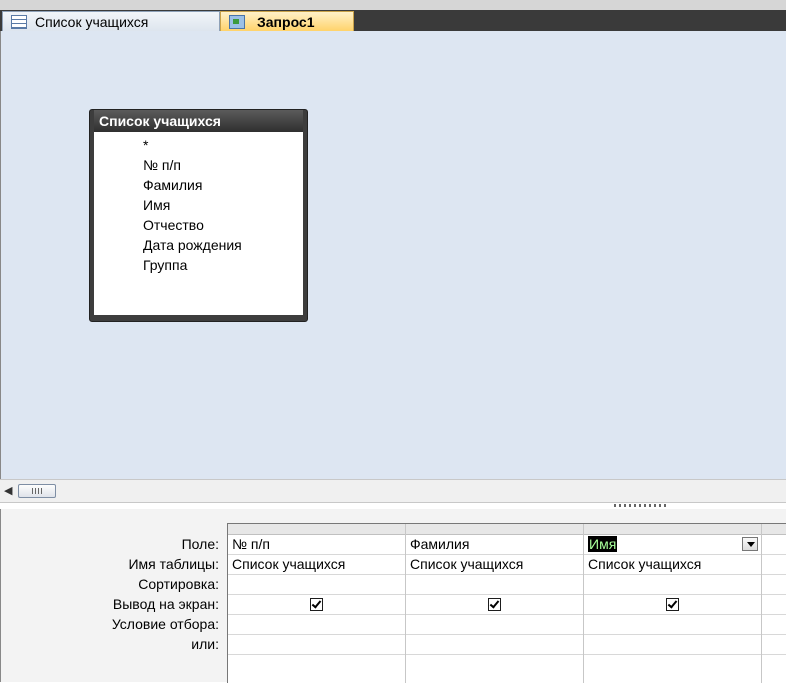 The height and width of the screenshot is (683, 786). I want to click on table-icon, so click(19, 21).